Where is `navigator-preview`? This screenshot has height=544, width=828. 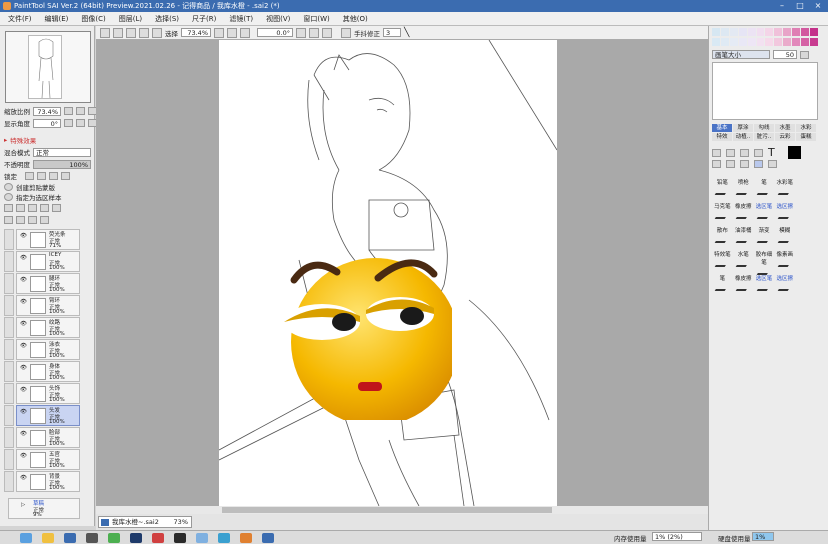
navigator-preview is located at coordinates (48, 67).